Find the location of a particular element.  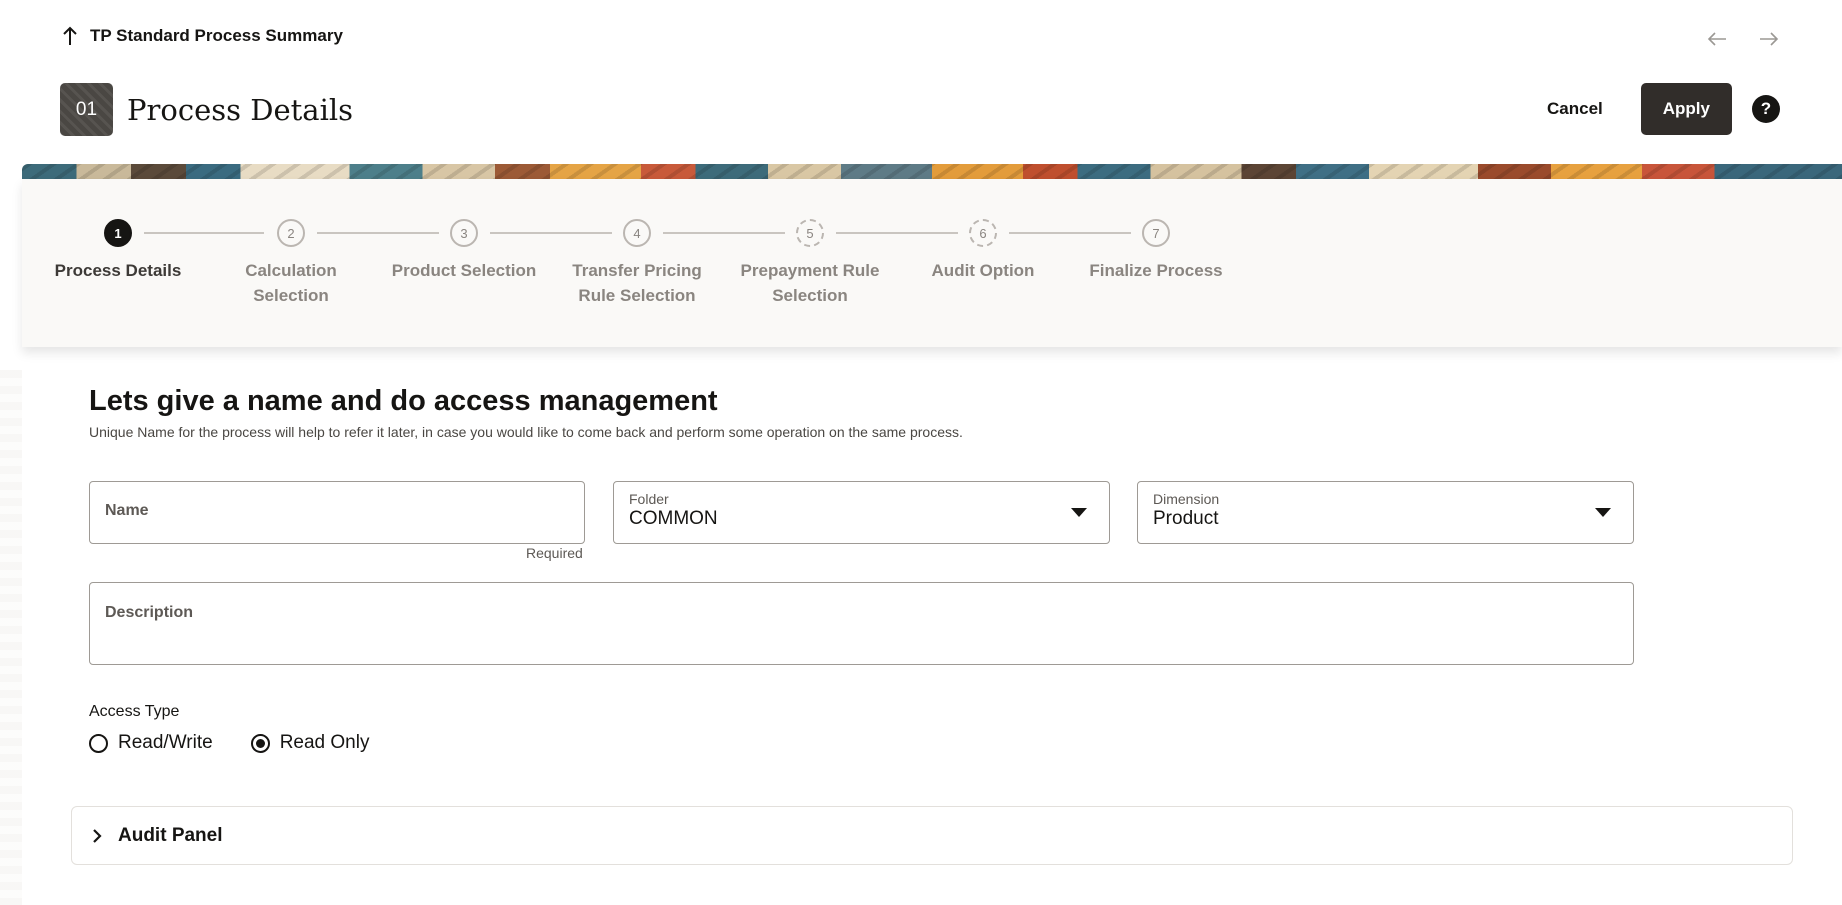

audit-panel-header: Audit Panel is located at coordinates (932, 835).